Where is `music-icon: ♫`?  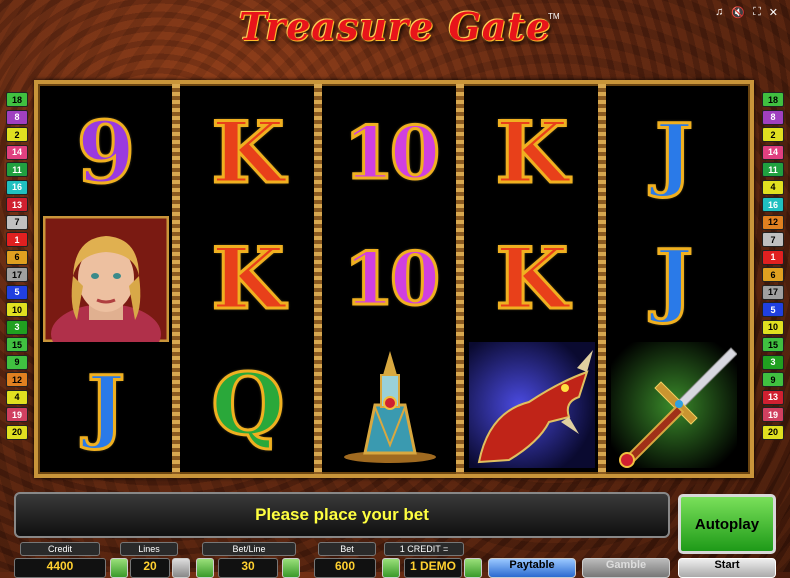 music-icon: ♫ is located at coordinates (719, 12).